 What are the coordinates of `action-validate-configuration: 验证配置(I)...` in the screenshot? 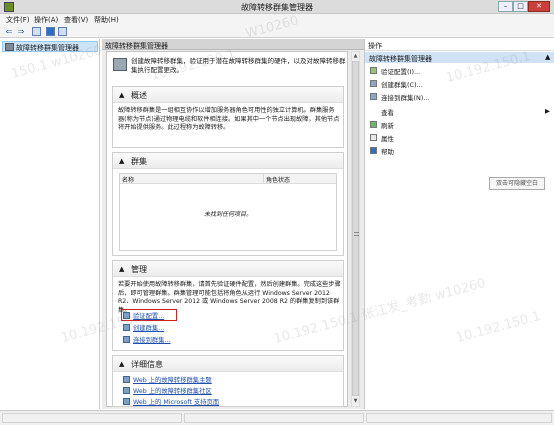 It's located at (459, 70).